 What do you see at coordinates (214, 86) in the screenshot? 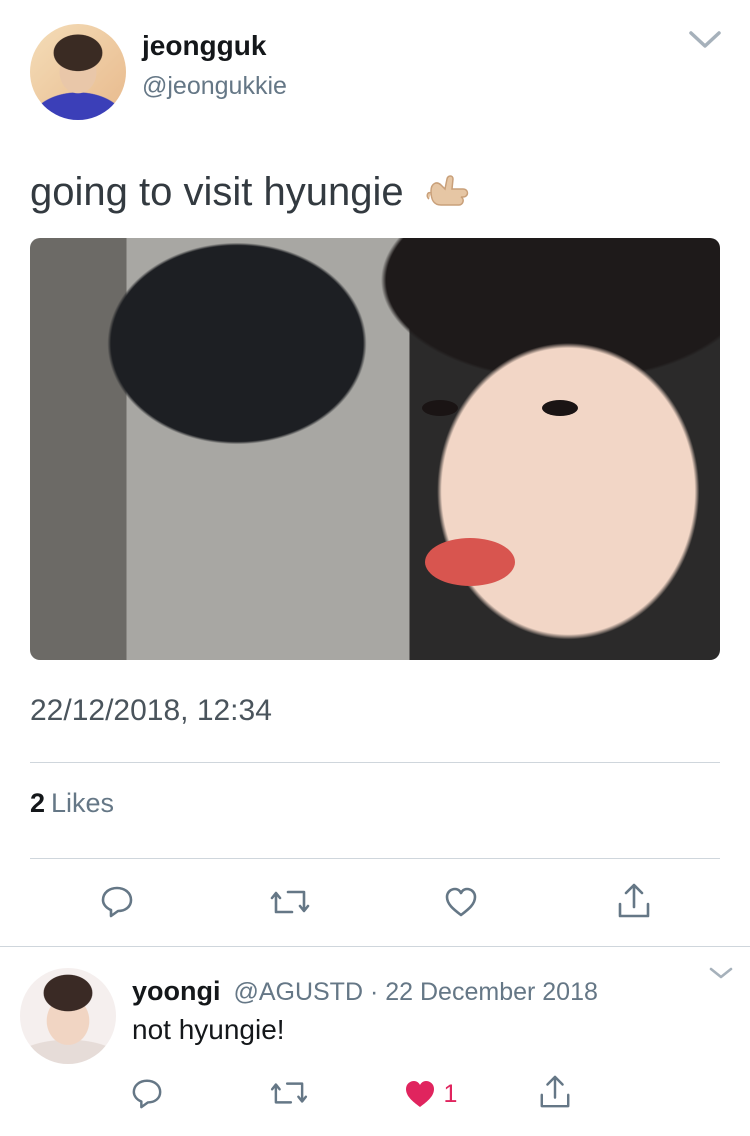
I see `author-handle: @jeongukkie` at bounding box center [214, 86].